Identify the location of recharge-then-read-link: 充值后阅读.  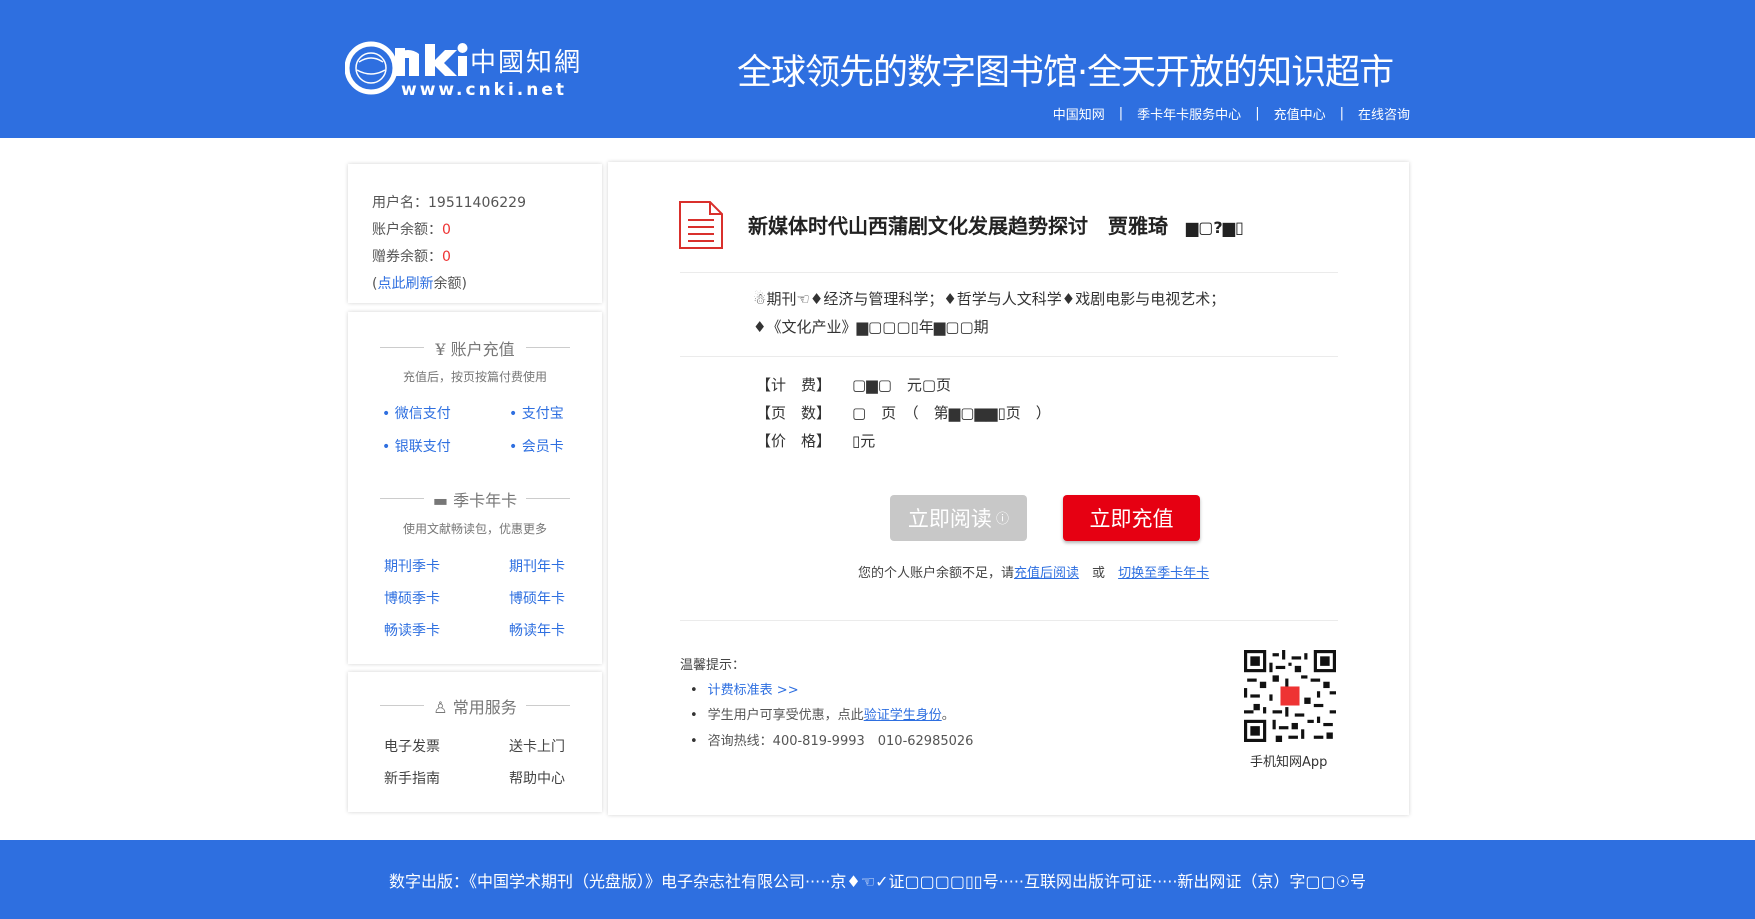
(1046, 573).